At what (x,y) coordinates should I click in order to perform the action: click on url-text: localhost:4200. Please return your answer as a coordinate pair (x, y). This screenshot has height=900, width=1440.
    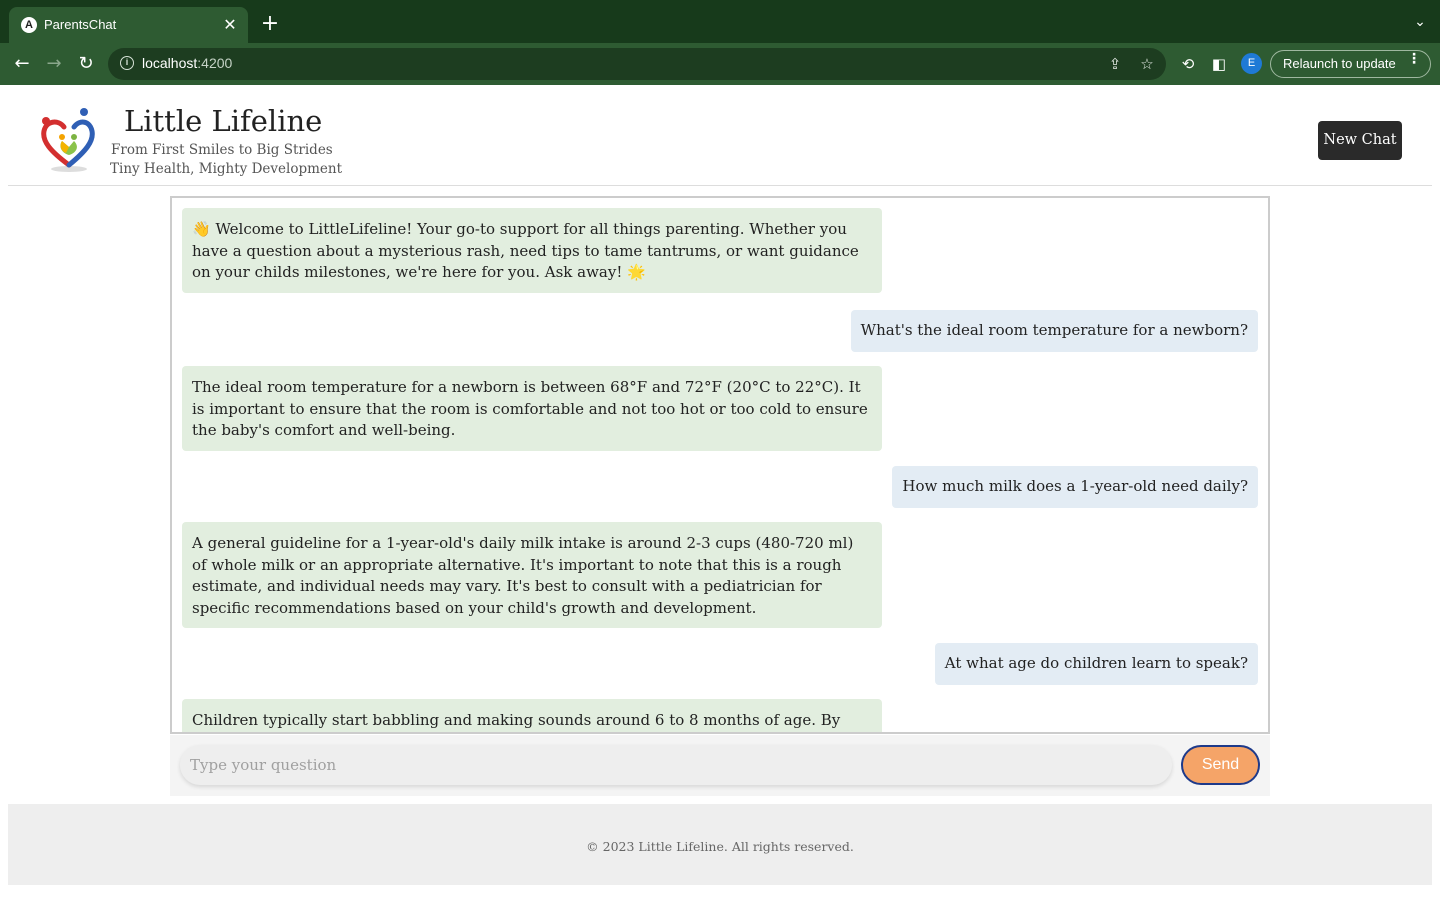
    Looking at the image, I should click on (187, 63).